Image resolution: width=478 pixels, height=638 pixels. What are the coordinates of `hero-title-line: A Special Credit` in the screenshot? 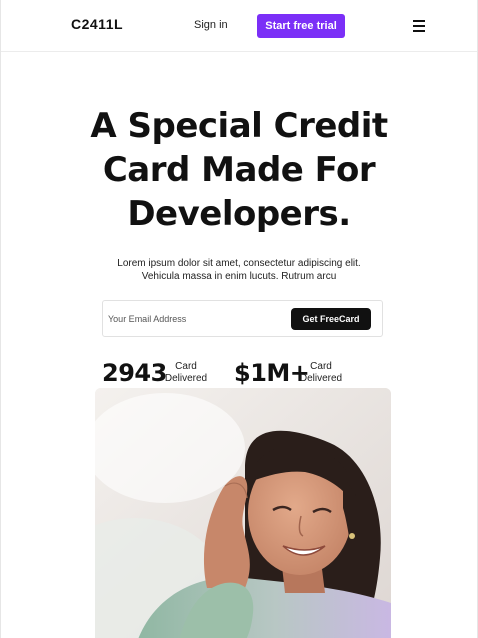 It's located at (239, 126).